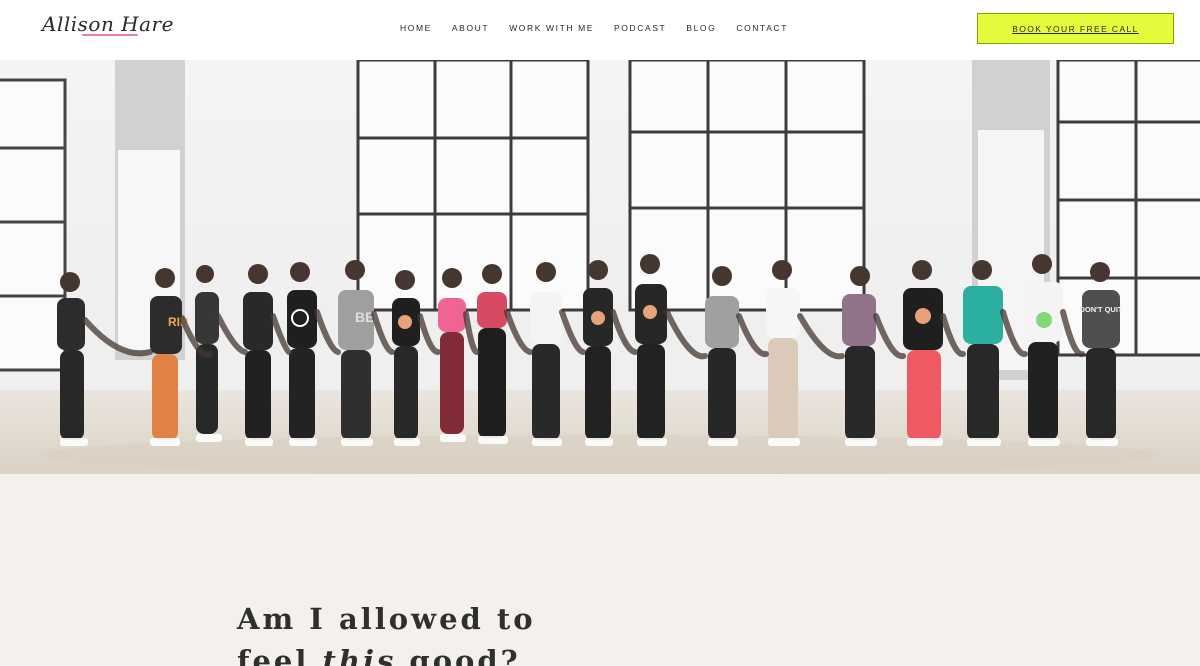  I want to click on nav-link-work-with-me: WORK WITH ME, so click(551, 28).